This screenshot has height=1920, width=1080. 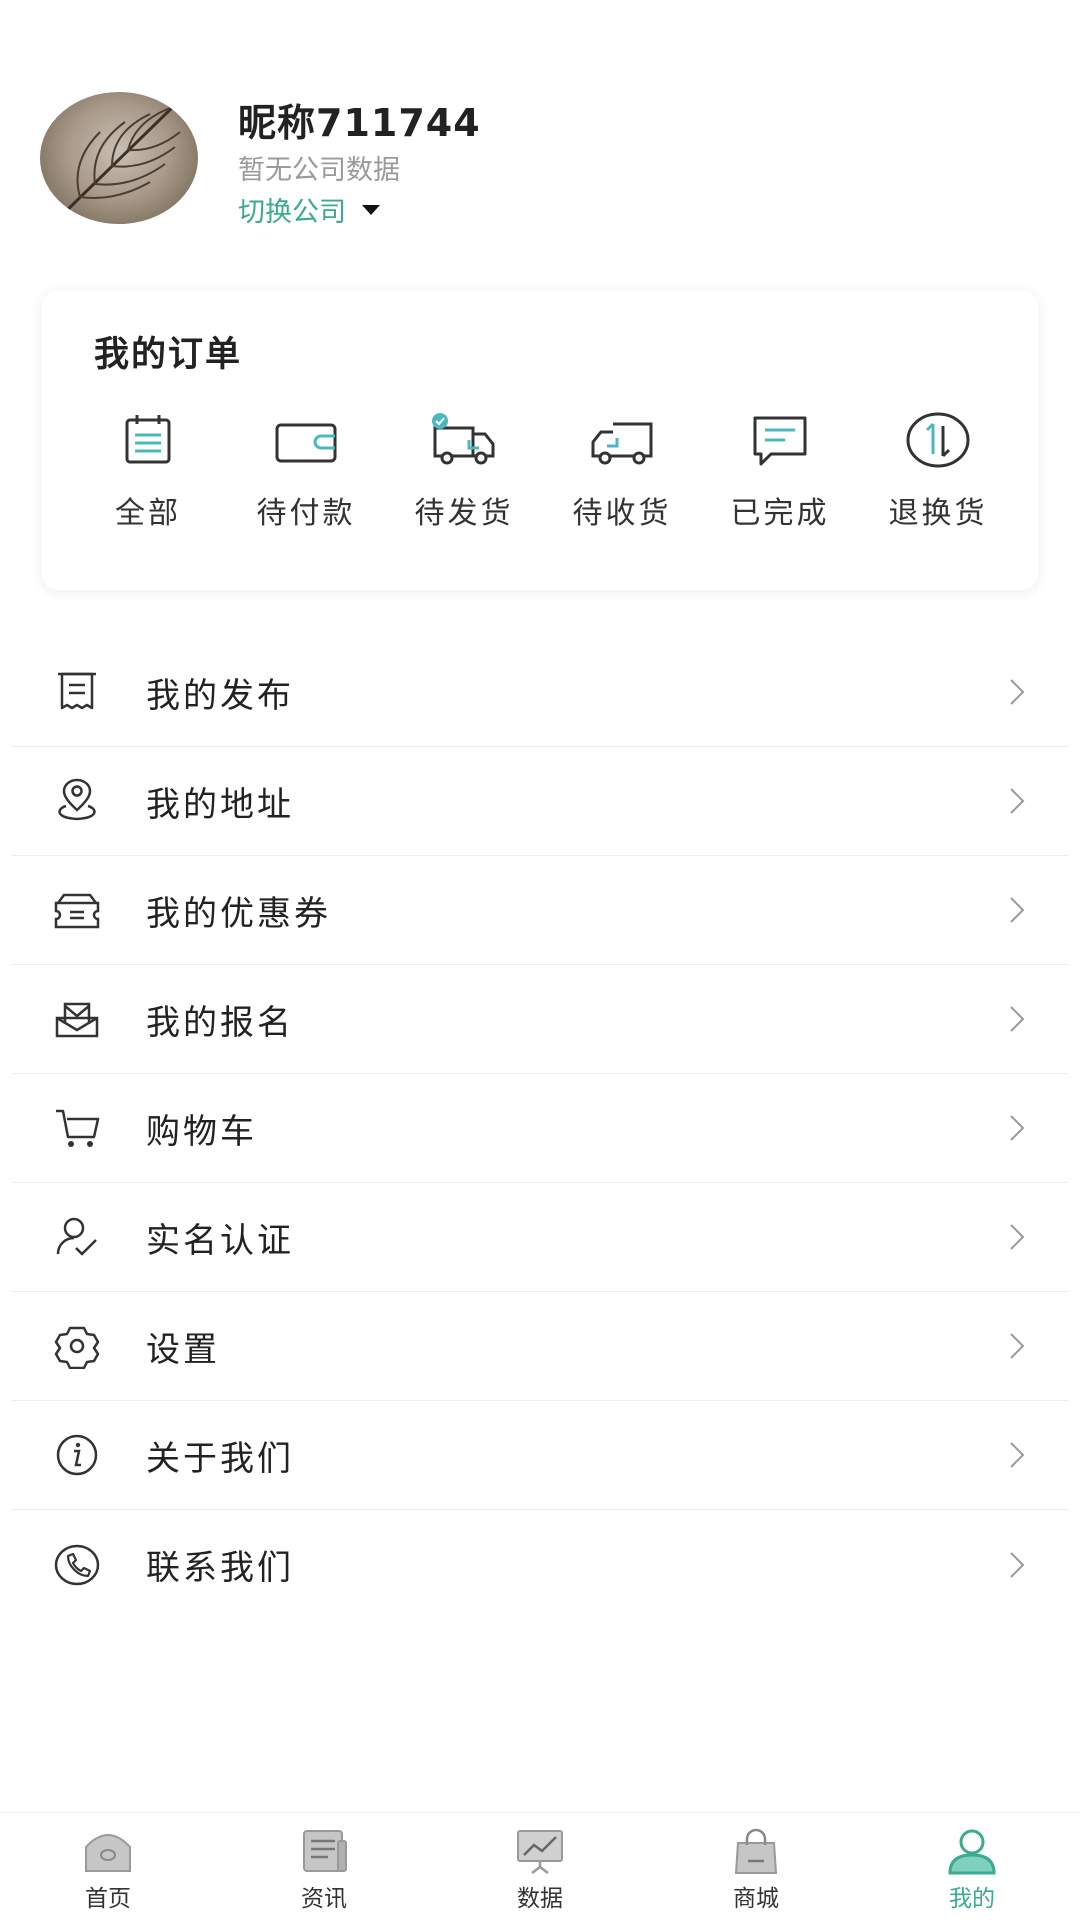 What do you see at coordinates (77, 1455) in the screenshot?
I see `info-icon` at bounding box center [77, 1455].